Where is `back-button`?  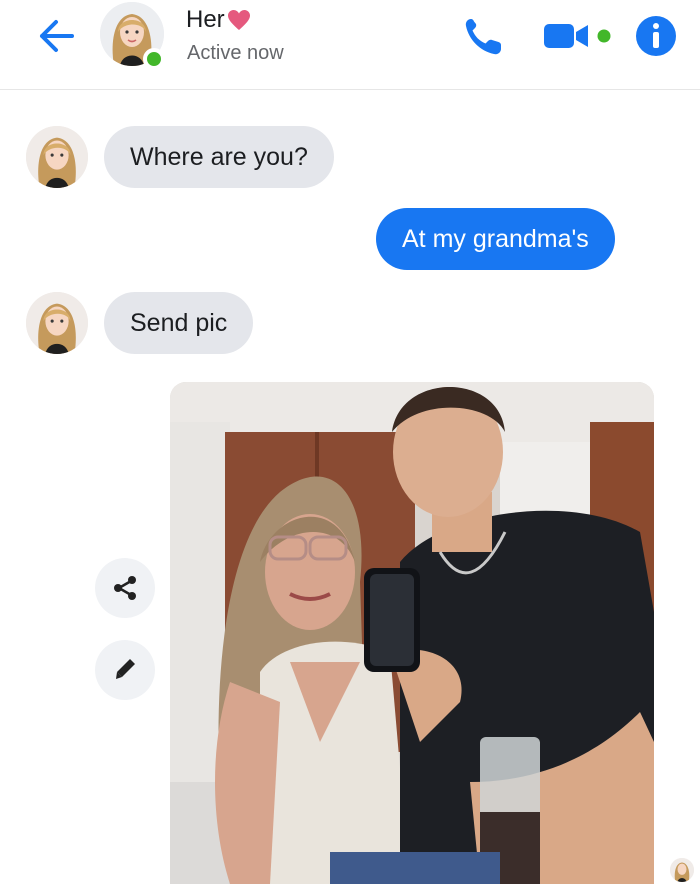 back-button is located at coordinates (56, 36).